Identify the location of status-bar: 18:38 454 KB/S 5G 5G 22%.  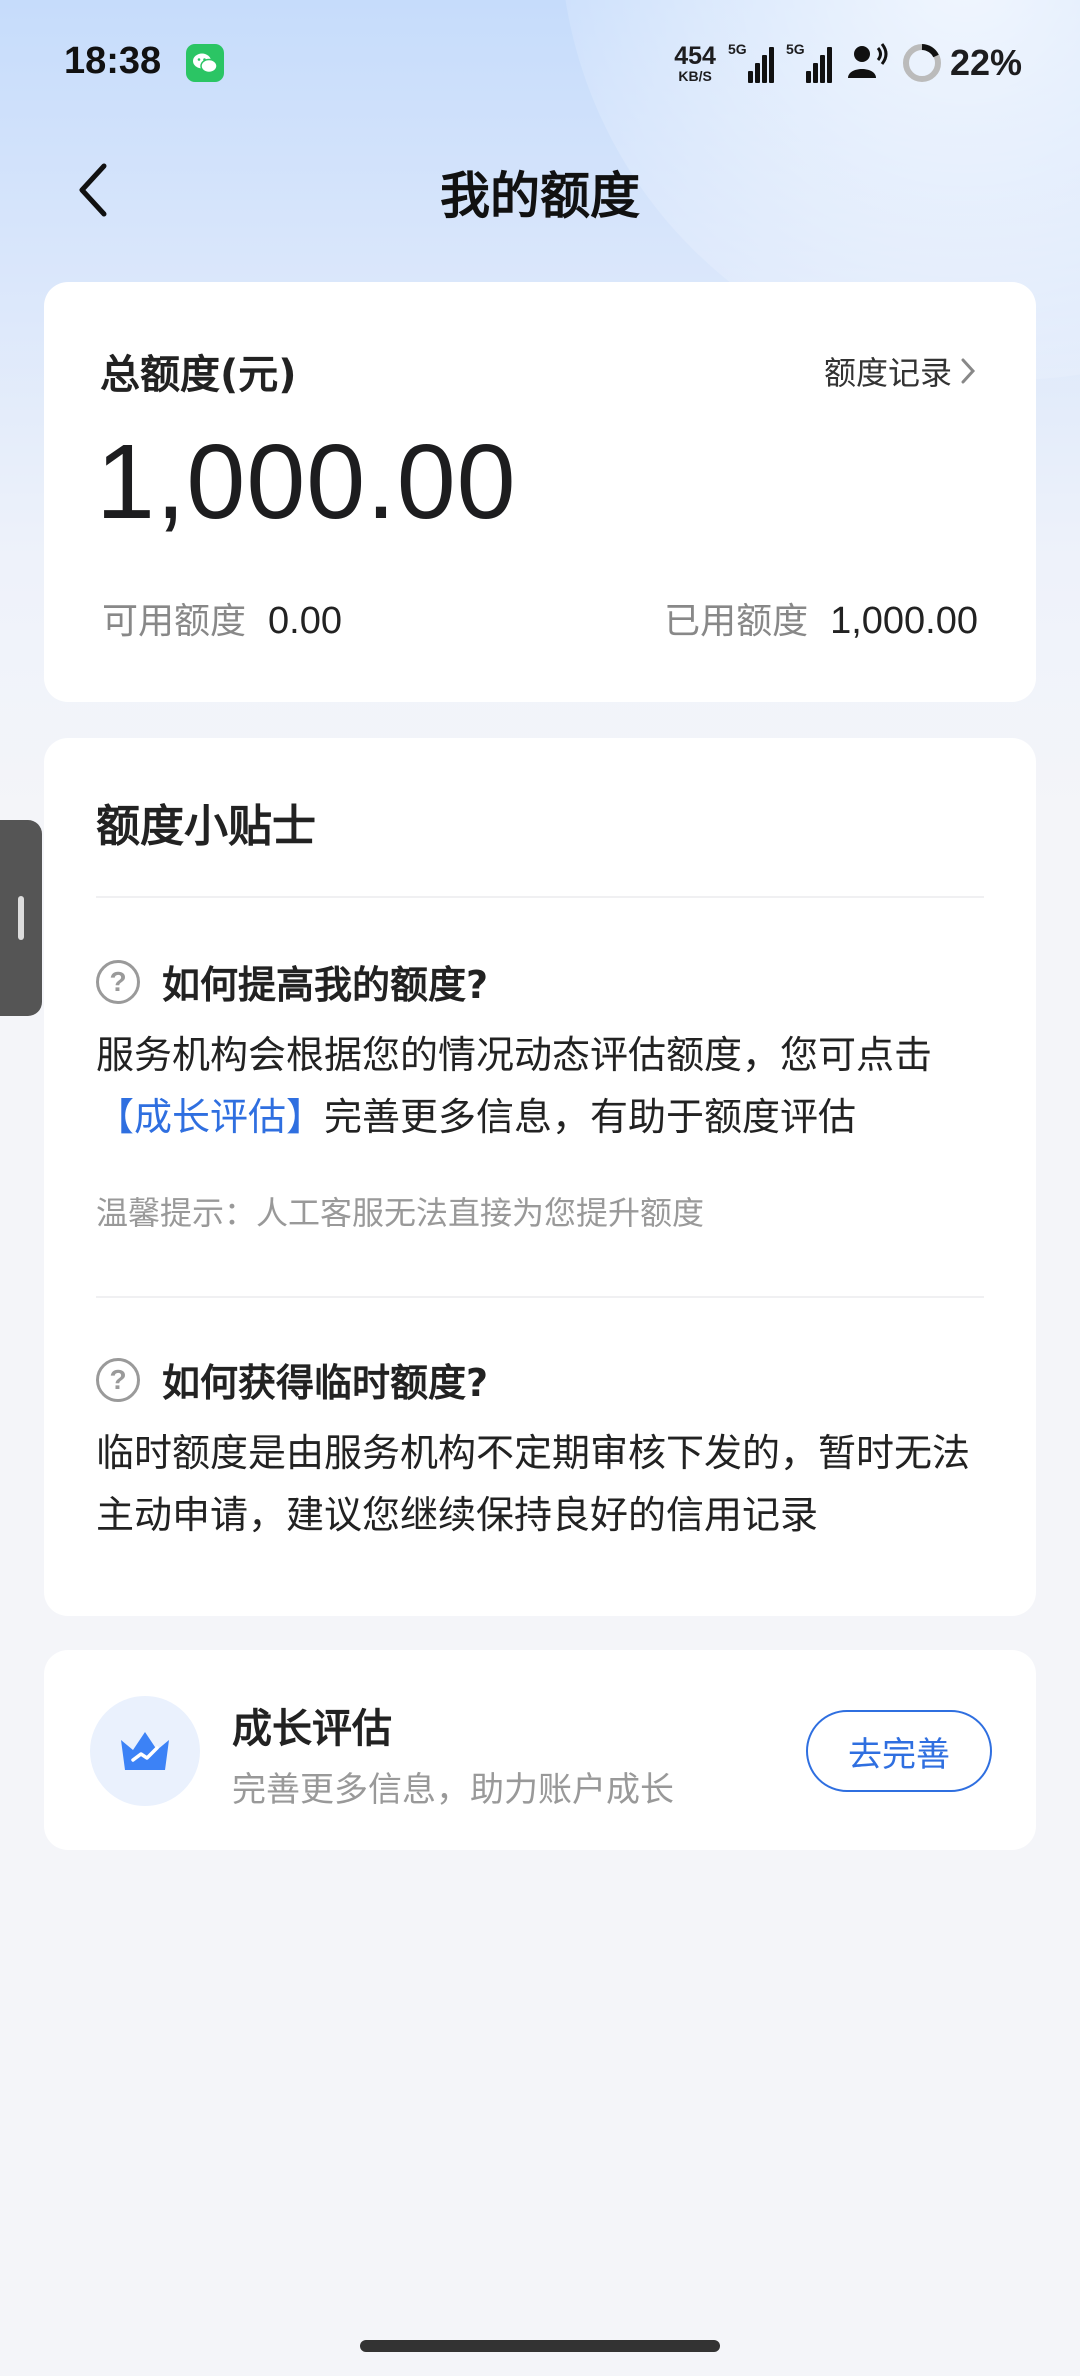
(540, 65).